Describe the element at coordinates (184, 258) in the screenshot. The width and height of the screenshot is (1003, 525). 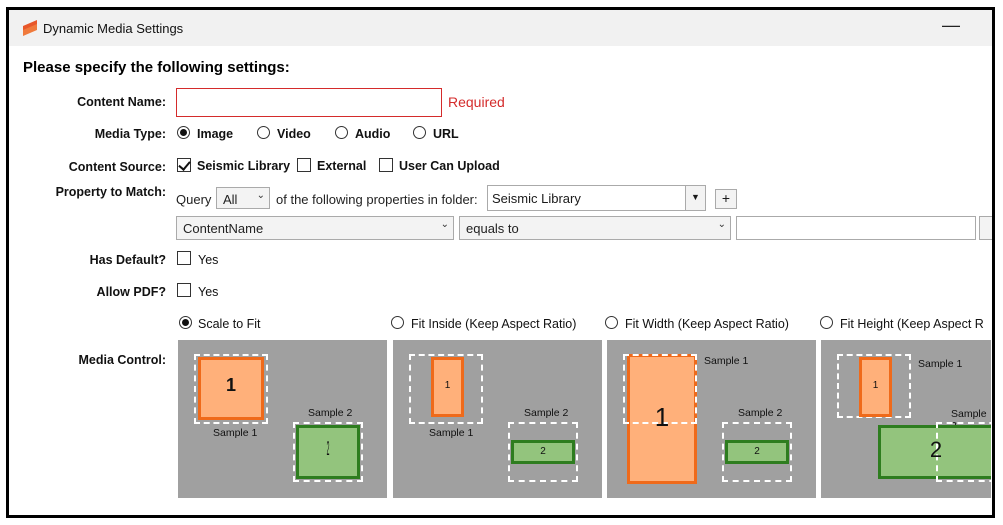
I see `has-default-checkbox` at that location.